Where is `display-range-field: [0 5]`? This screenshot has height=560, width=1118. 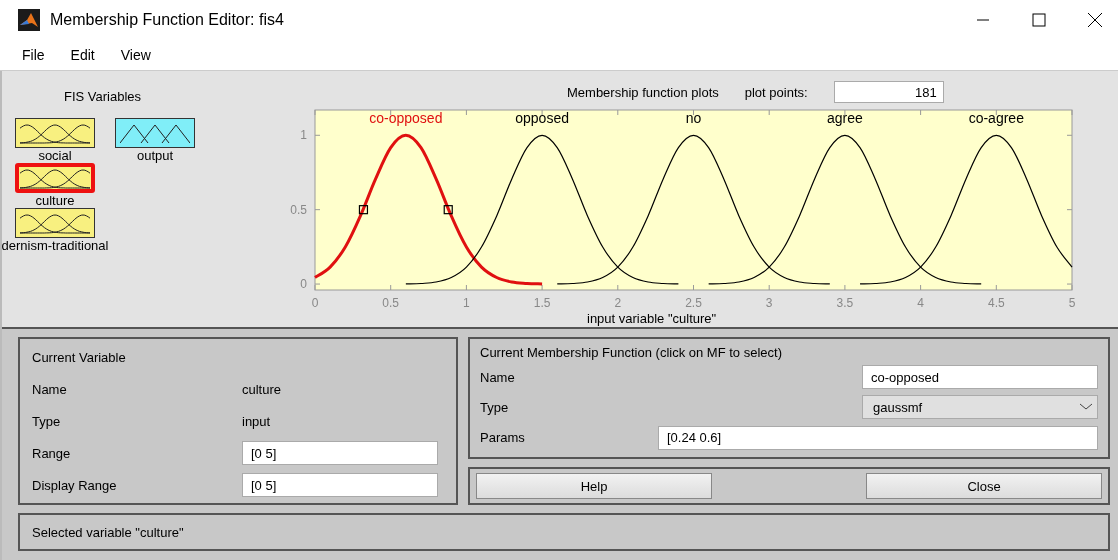 display-range-field: [0 5] is located at coordinates (340, 485).